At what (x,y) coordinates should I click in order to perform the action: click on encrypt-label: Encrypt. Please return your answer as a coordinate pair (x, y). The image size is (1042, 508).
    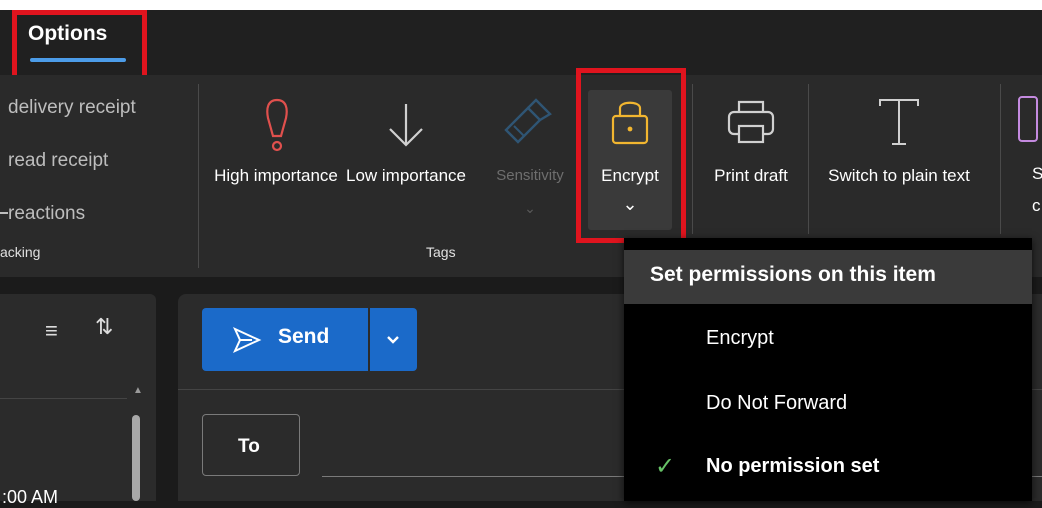
    Looking at the image, I should click on (630, 175).